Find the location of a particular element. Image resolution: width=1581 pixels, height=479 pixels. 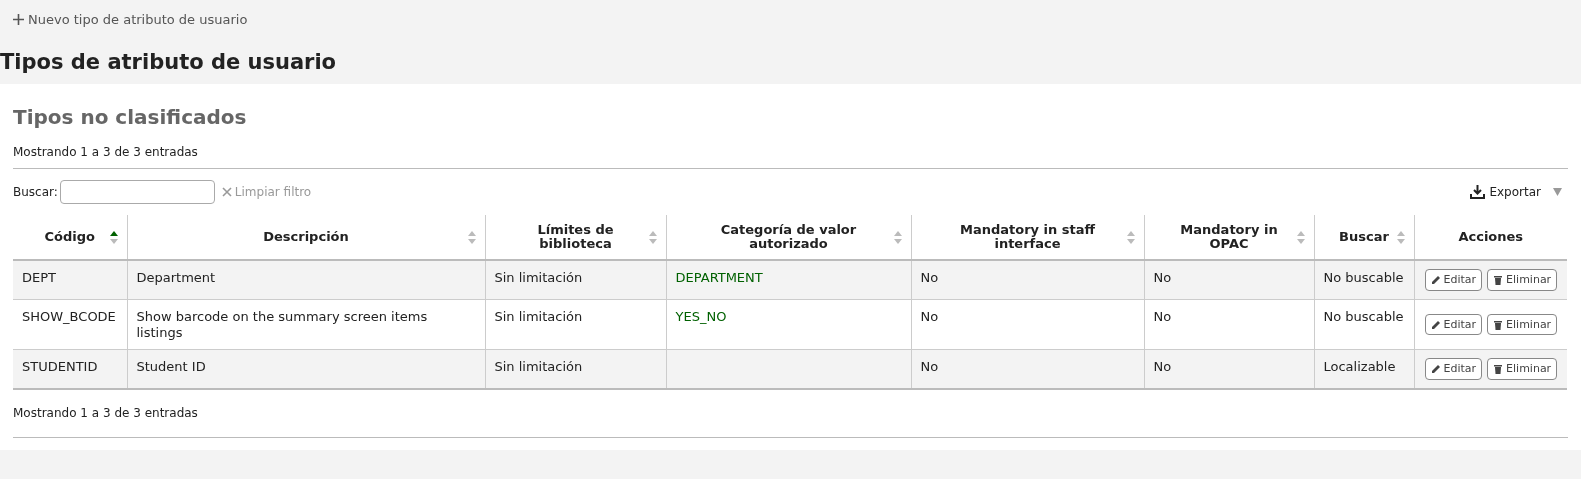

search-field is located at coordinates (137, 192).